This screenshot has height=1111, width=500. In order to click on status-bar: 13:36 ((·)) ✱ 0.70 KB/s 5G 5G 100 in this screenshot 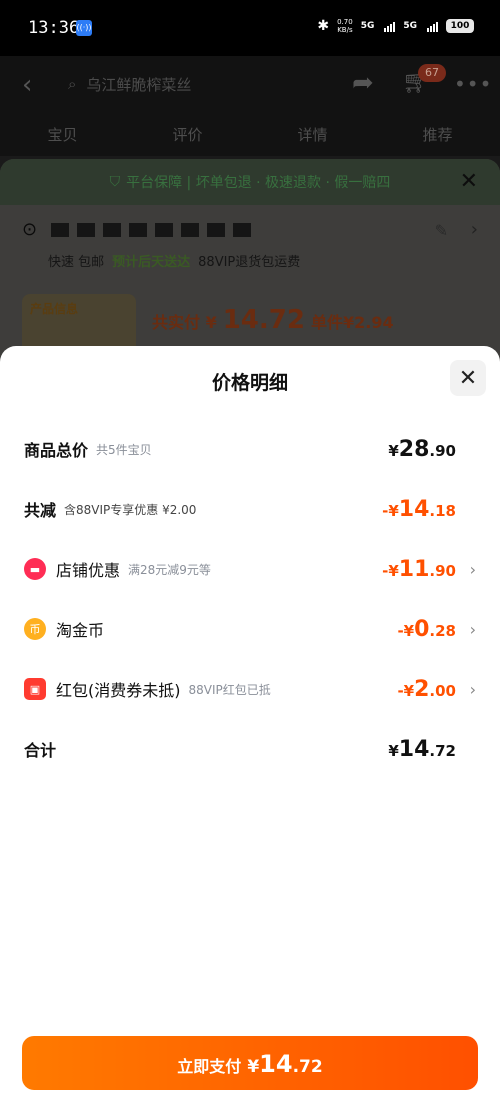, I will do `click(250, 28)`.